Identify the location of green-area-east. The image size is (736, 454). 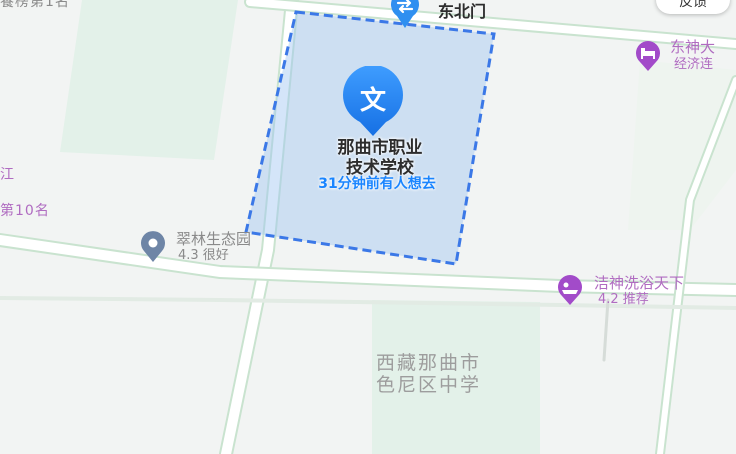
(682, 145).